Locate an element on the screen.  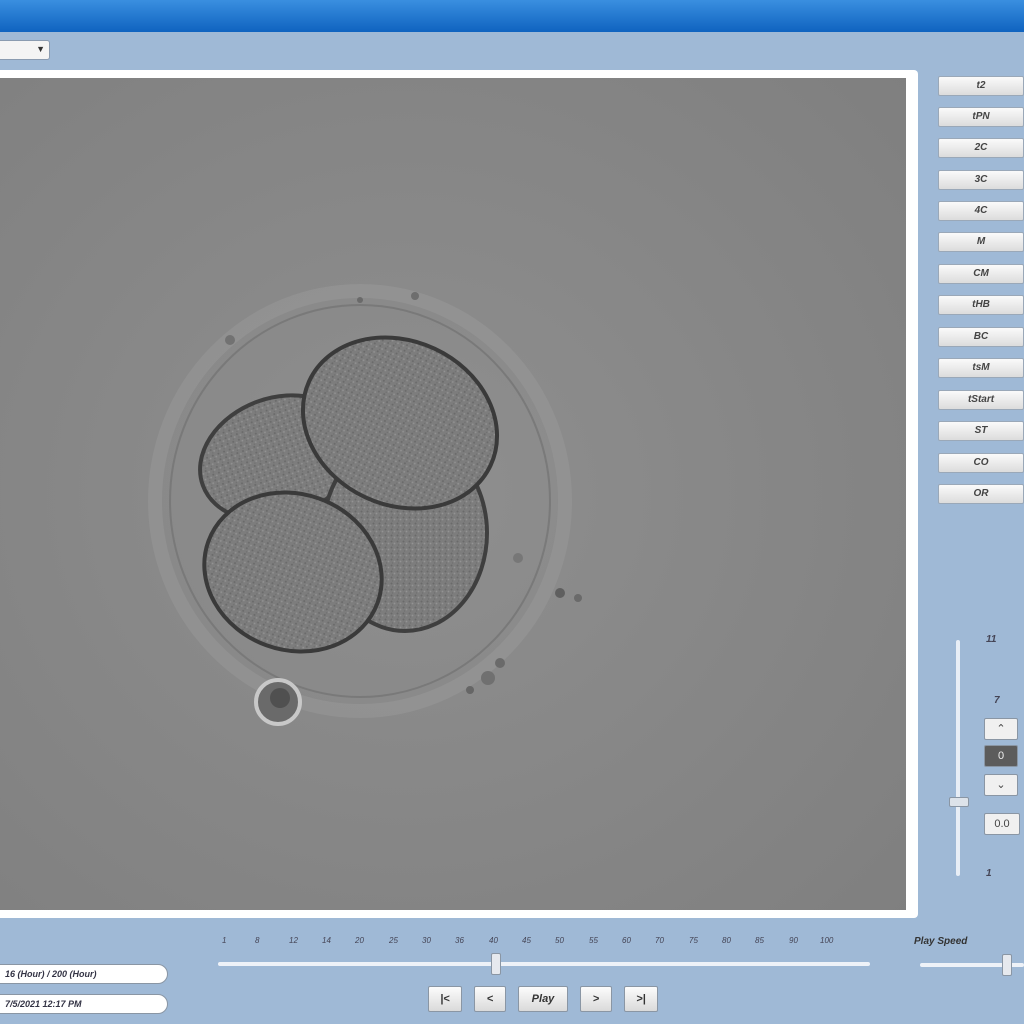
tick-label: 20 is located at coordinates (359, 940).